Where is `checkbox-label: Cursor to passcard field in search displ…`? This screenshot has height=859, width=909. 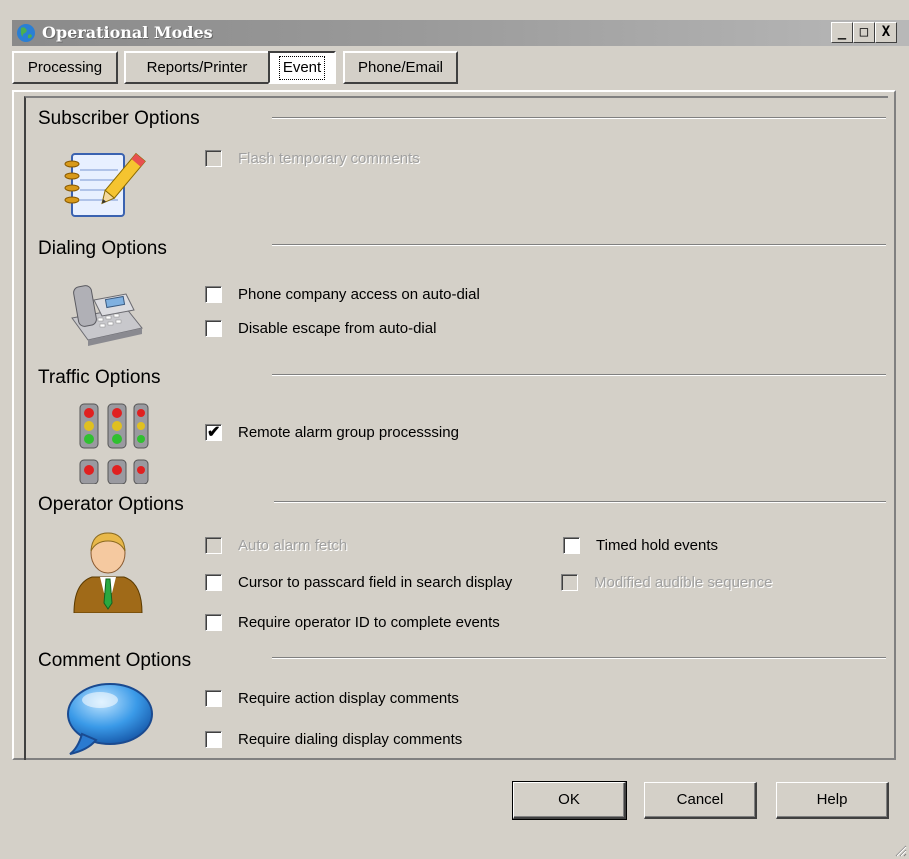 checkbox-label: Cursor to passcard field in search displ… is located at coordinates (375, 582).